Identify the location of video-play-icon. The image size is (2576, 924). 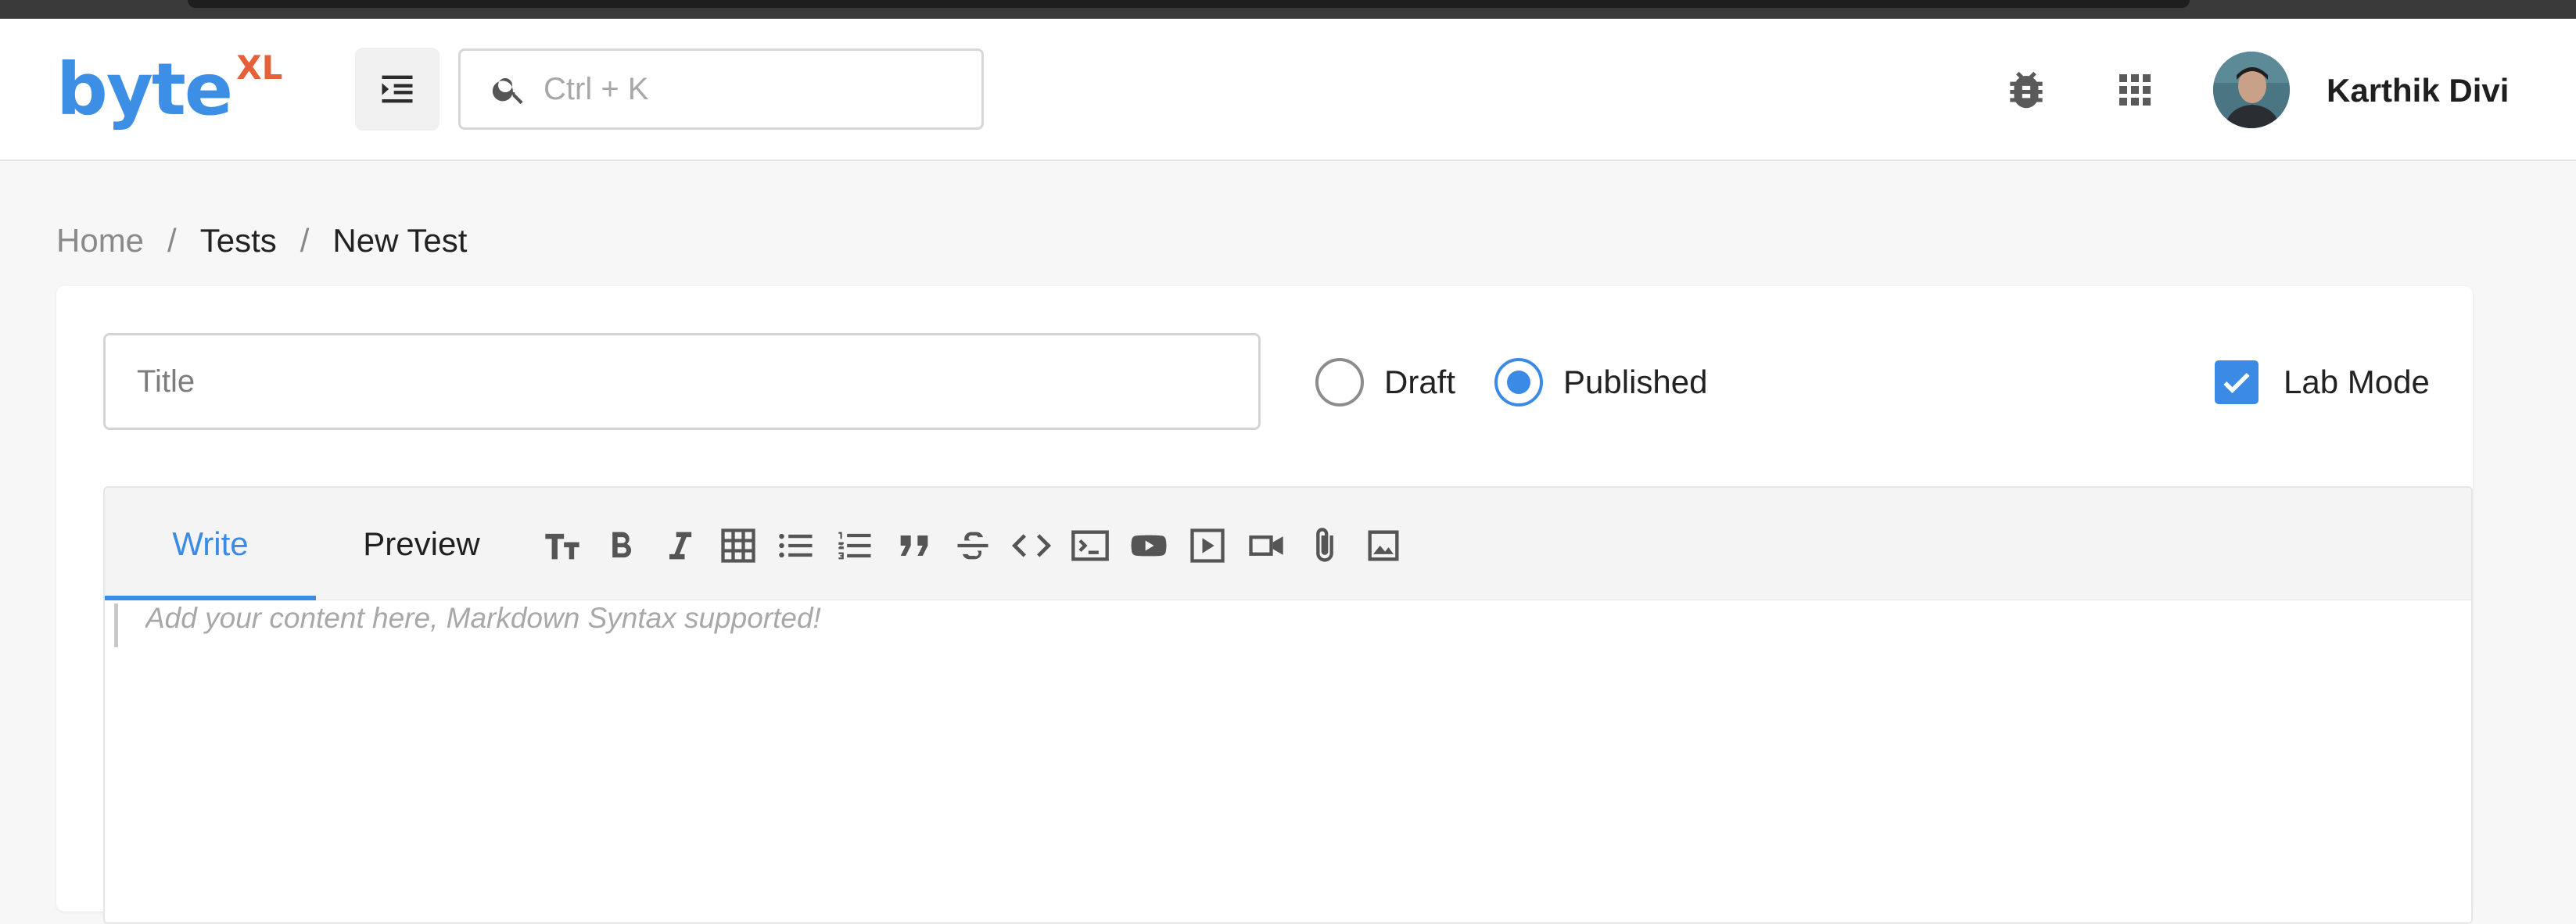
(1207, 545).